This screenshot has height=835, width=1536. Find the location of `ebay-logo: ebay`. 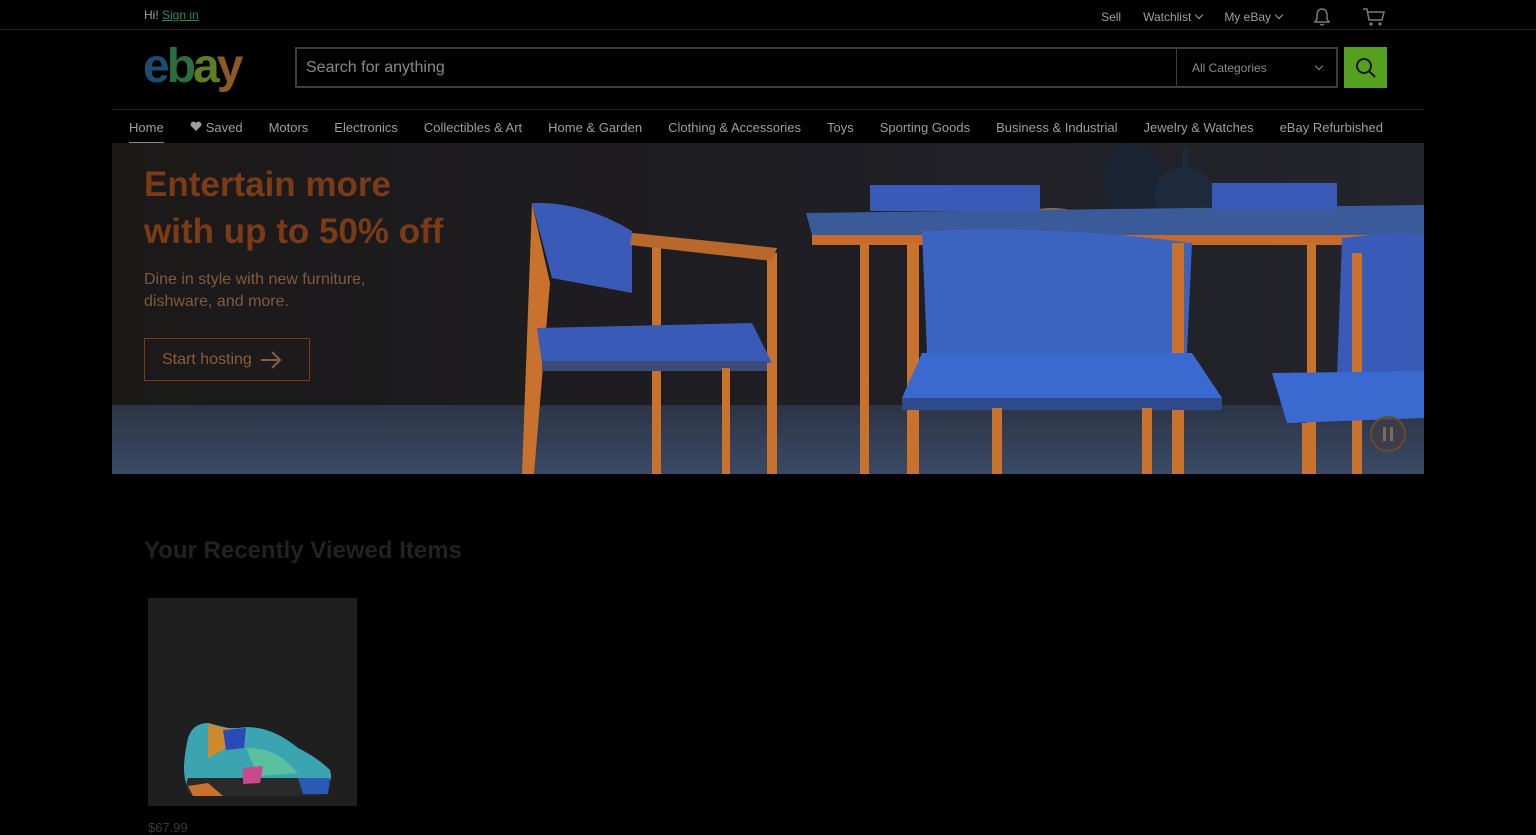

ebay-logo: ebay is located at coordinates (193, 67).